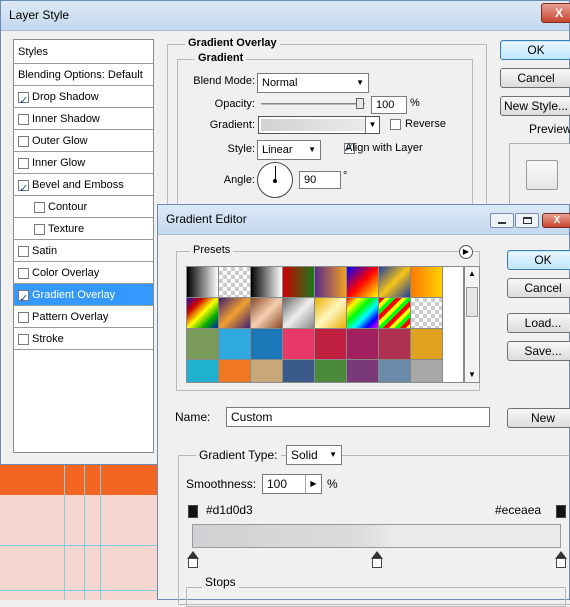 The image size is (570, 607). Describe the element at coordinates (538, 260) in the screenshot. I see `ge-ok-button: OK` at that location.